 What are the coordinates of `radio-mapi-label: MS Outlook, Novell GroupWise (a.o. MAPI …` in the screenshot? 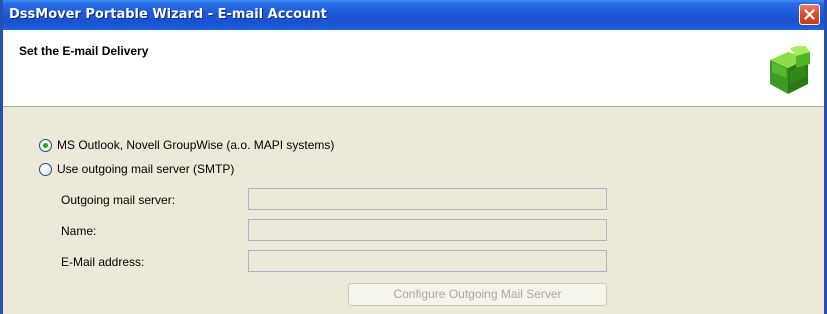 It's located at (195, 145).